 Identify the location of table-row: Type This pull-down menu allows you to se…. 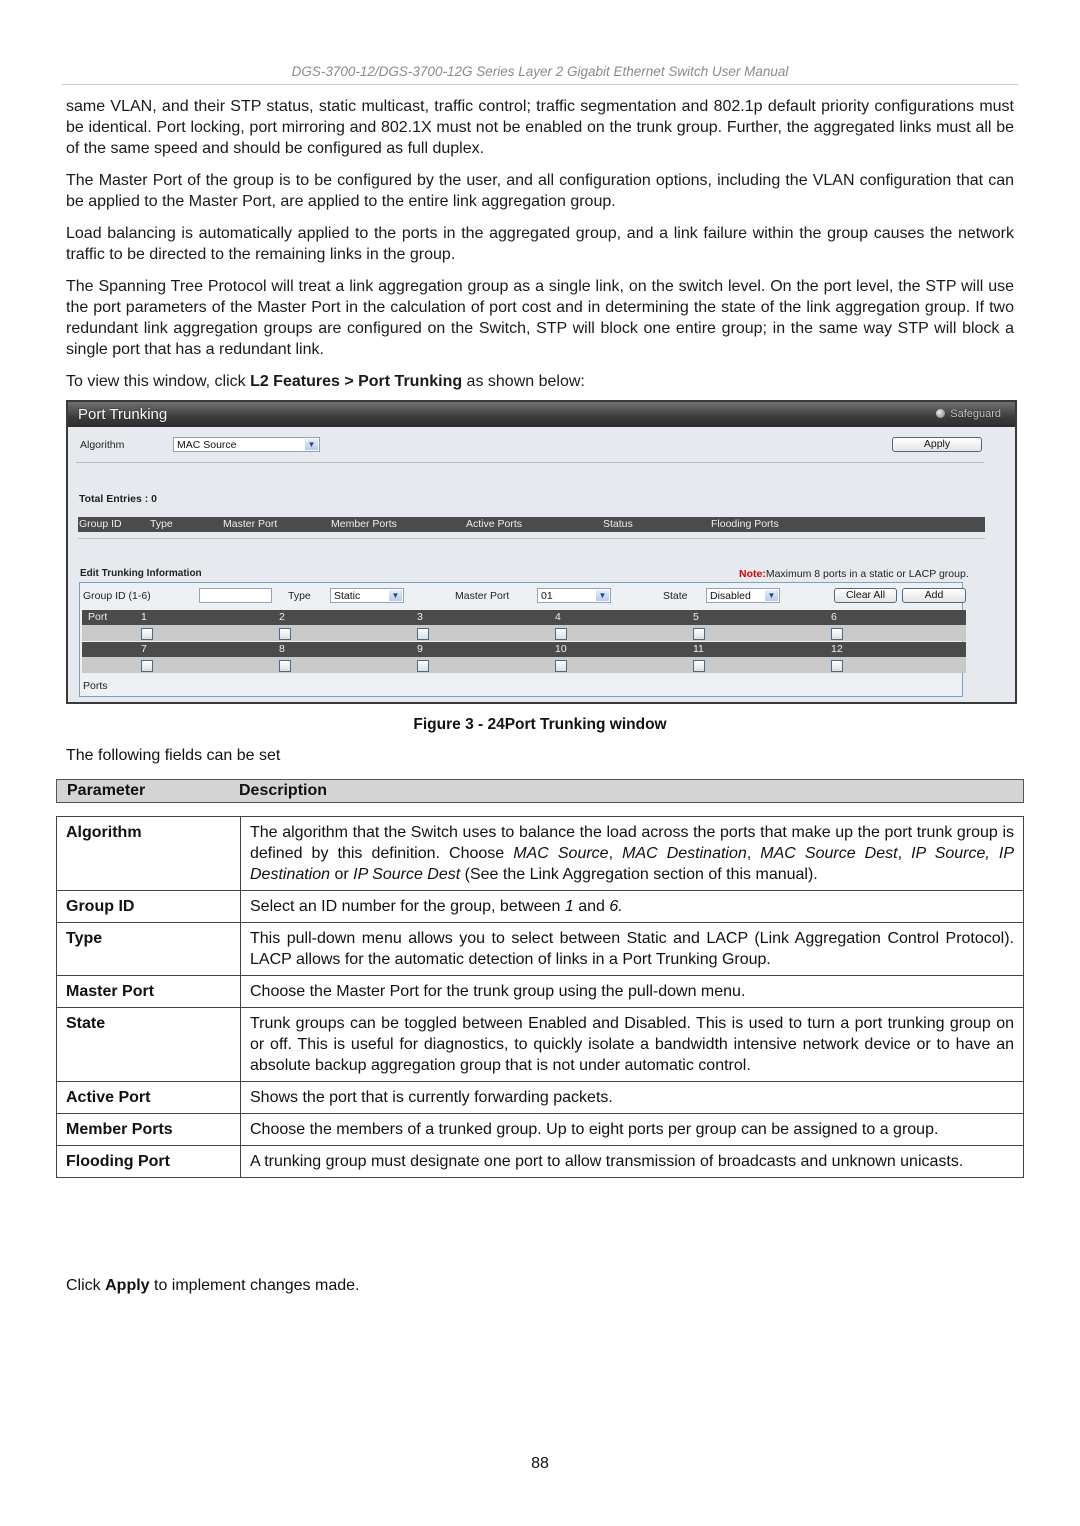
(540, 949).